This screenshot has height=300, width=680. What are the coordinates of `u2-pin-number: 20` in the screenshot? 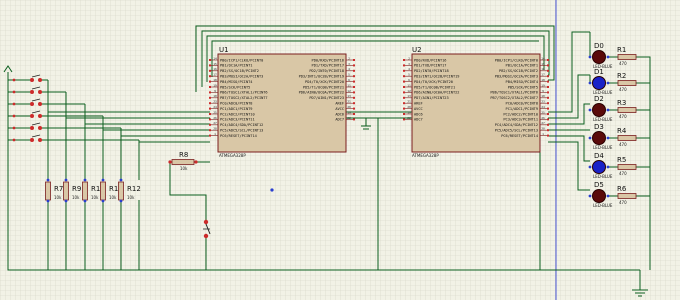 It's located at (409, 107).